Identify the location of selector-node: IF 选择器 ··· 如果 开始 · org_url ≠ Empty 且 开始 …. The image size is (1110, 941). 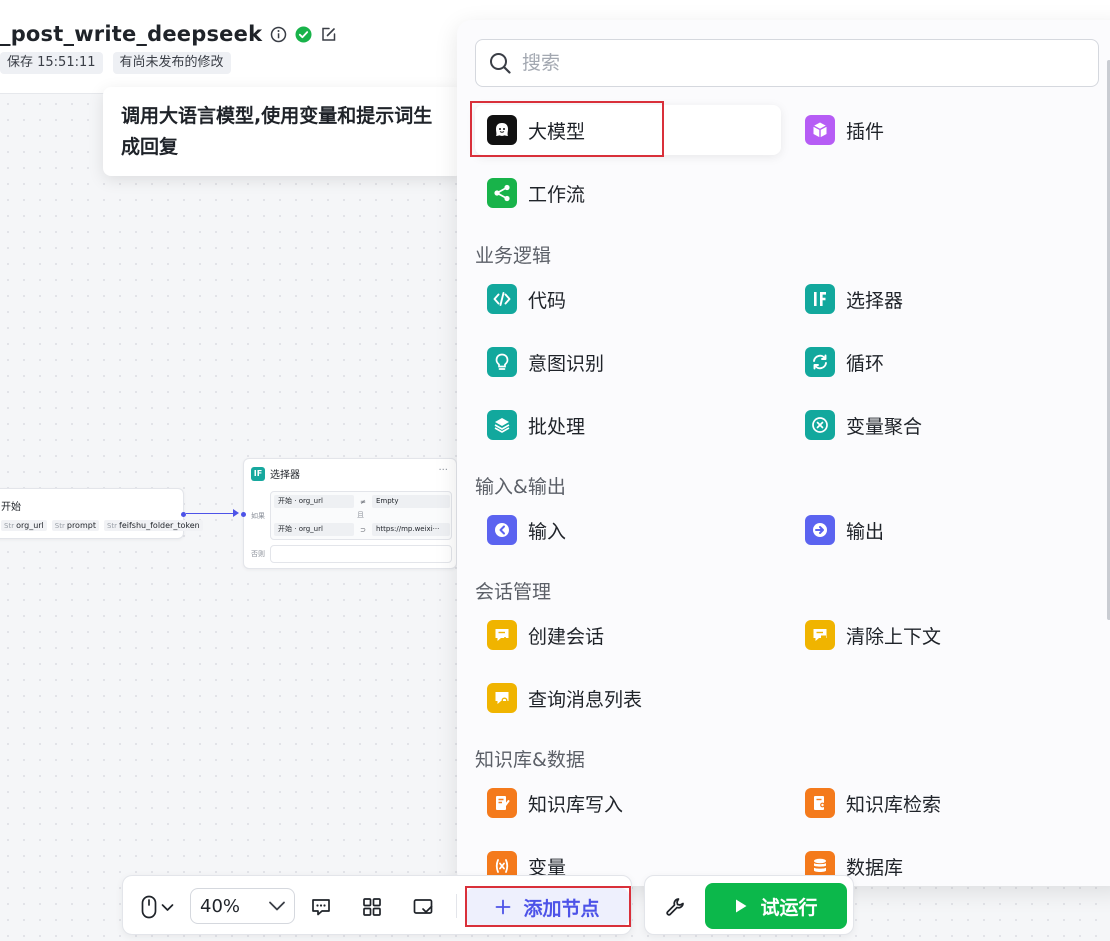
(349, 513).